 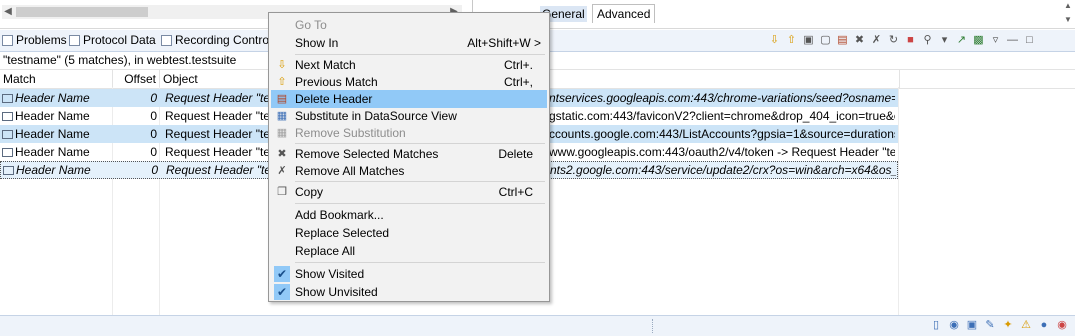 I want to click on globe-icon: ●, so click(x=1044, y=325).